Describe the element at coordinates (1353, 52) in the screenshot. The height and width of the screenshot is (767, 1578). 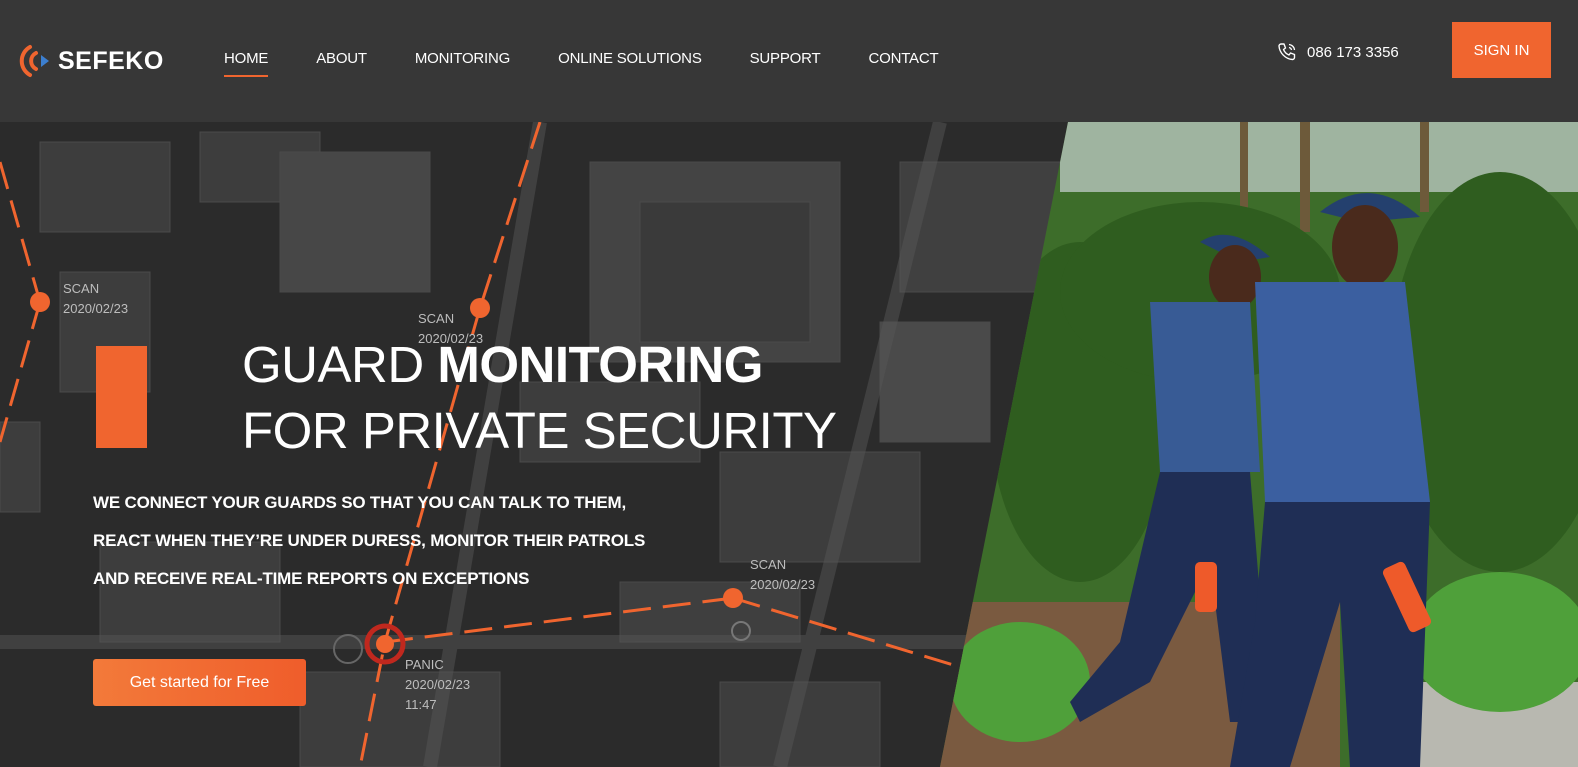
I see `phone-number: 086 173 3356` at that location.